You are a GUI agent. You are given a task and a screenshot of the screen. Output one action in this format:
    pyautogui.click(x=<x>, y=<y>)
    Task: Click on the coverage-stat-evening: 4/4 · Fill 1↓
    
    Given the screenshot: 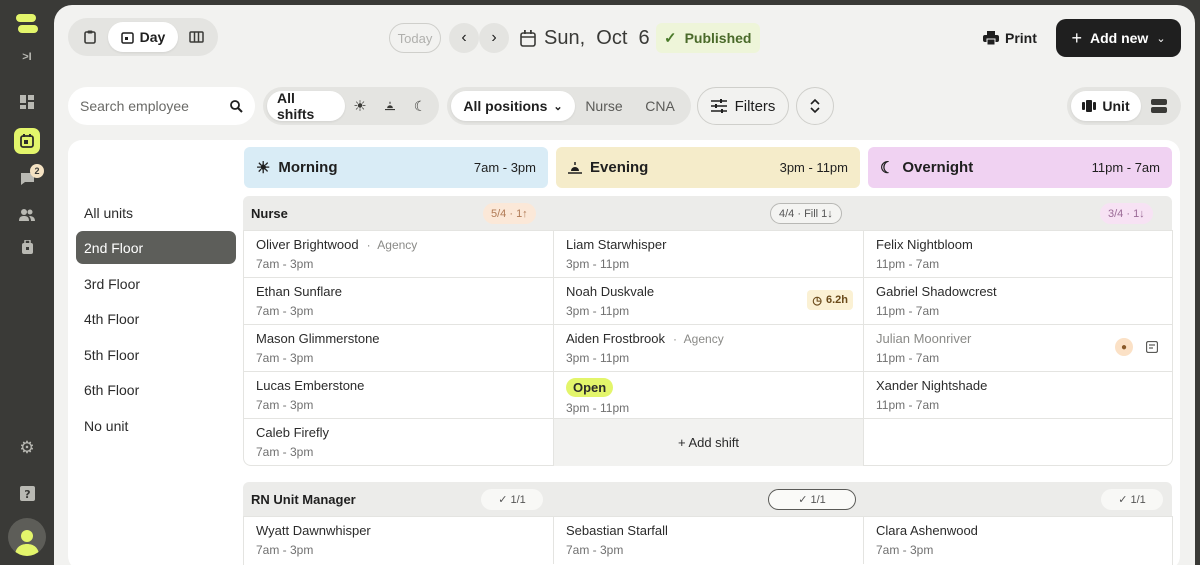 What is the action you would take?
    pyautogui.click(x=806, y=213)
    